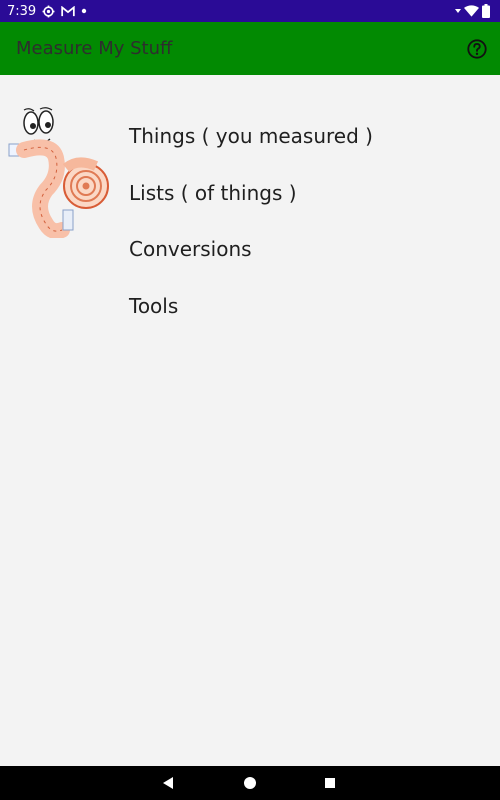 The width and height of the screenshot is (500, 800). Describe the element at coordinates (251, 193) in the screenshot. I see `menu-item-lists: Lists ( of things )` at that location.